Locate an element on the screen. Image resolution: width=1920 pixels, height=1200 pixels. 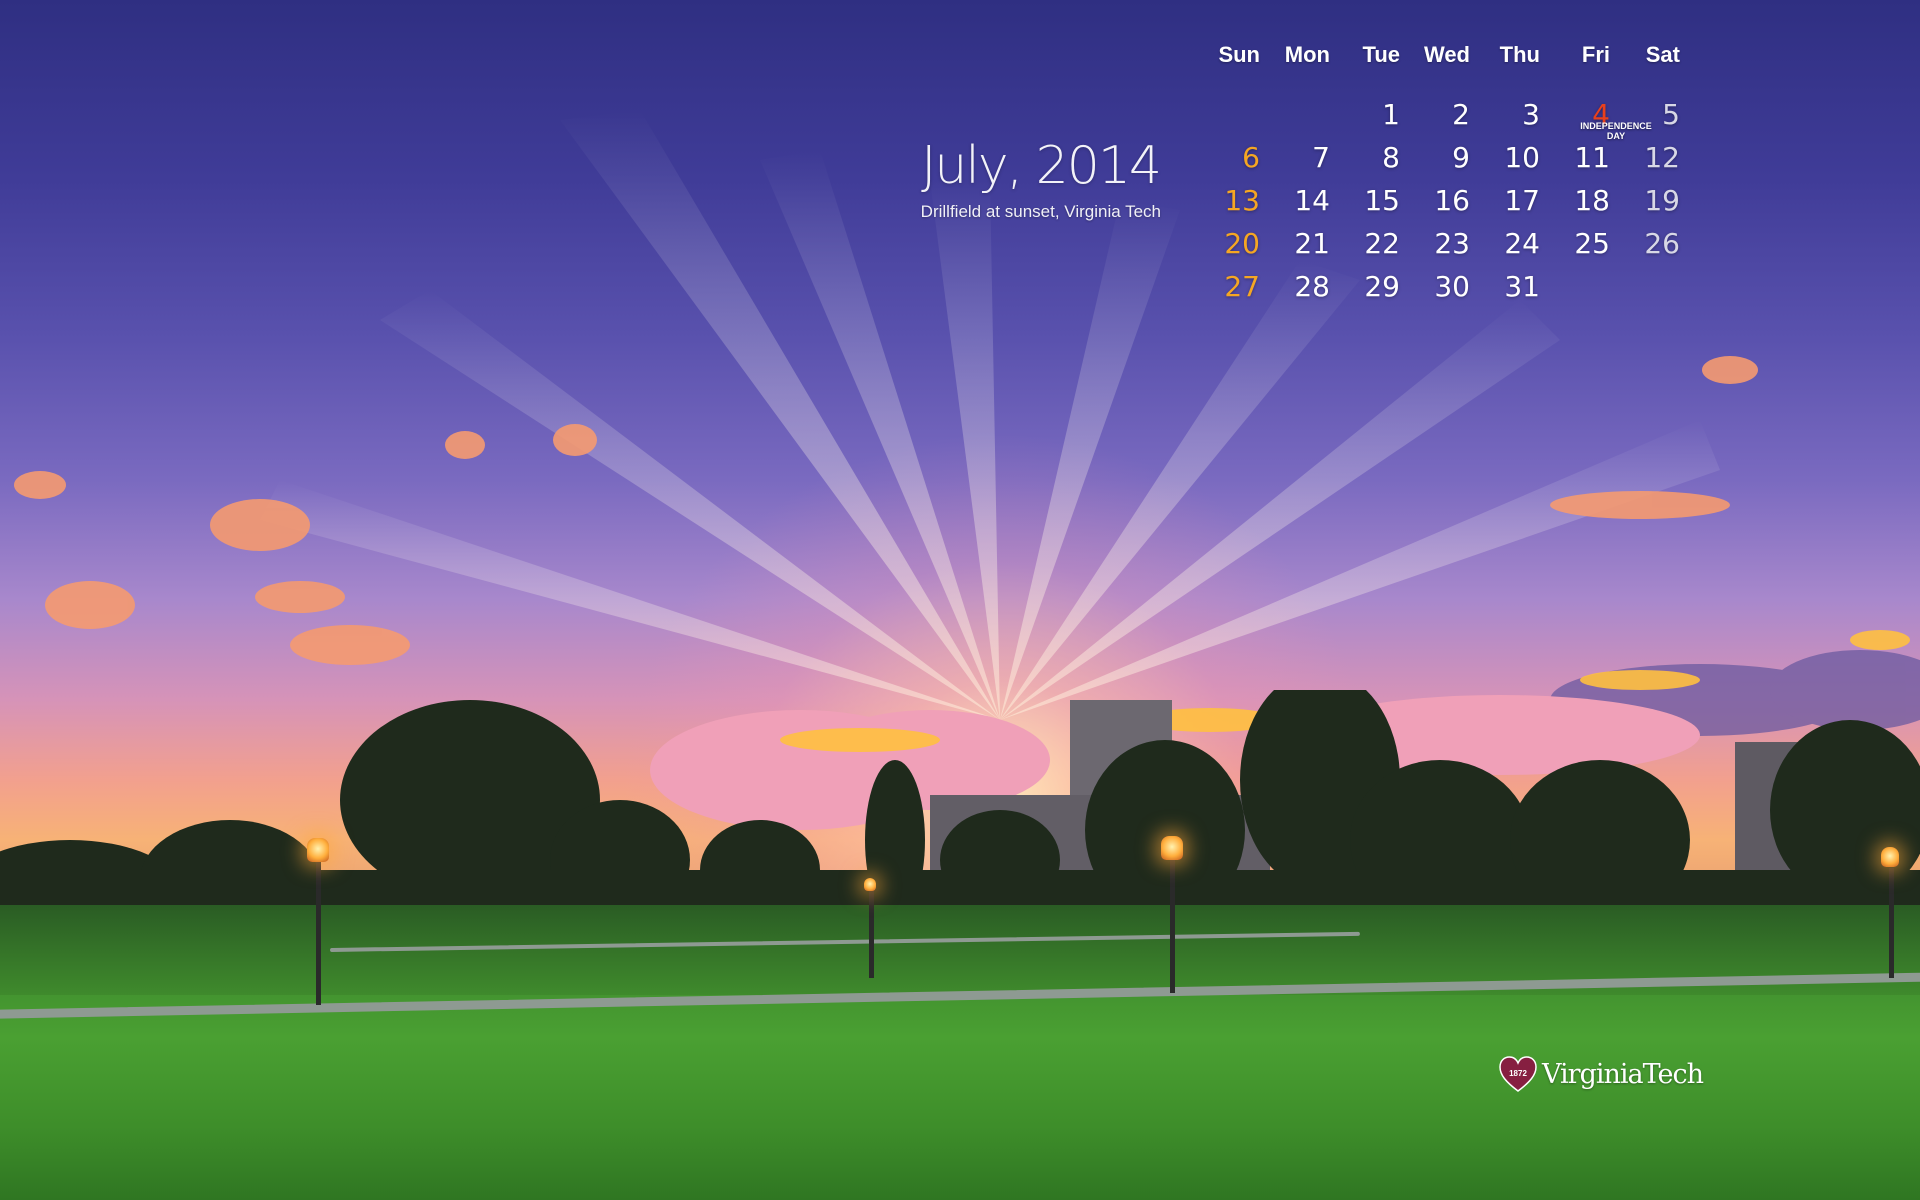
holiday-label: INDEPENDENCE DAY is located at coordinates (1616, 131).